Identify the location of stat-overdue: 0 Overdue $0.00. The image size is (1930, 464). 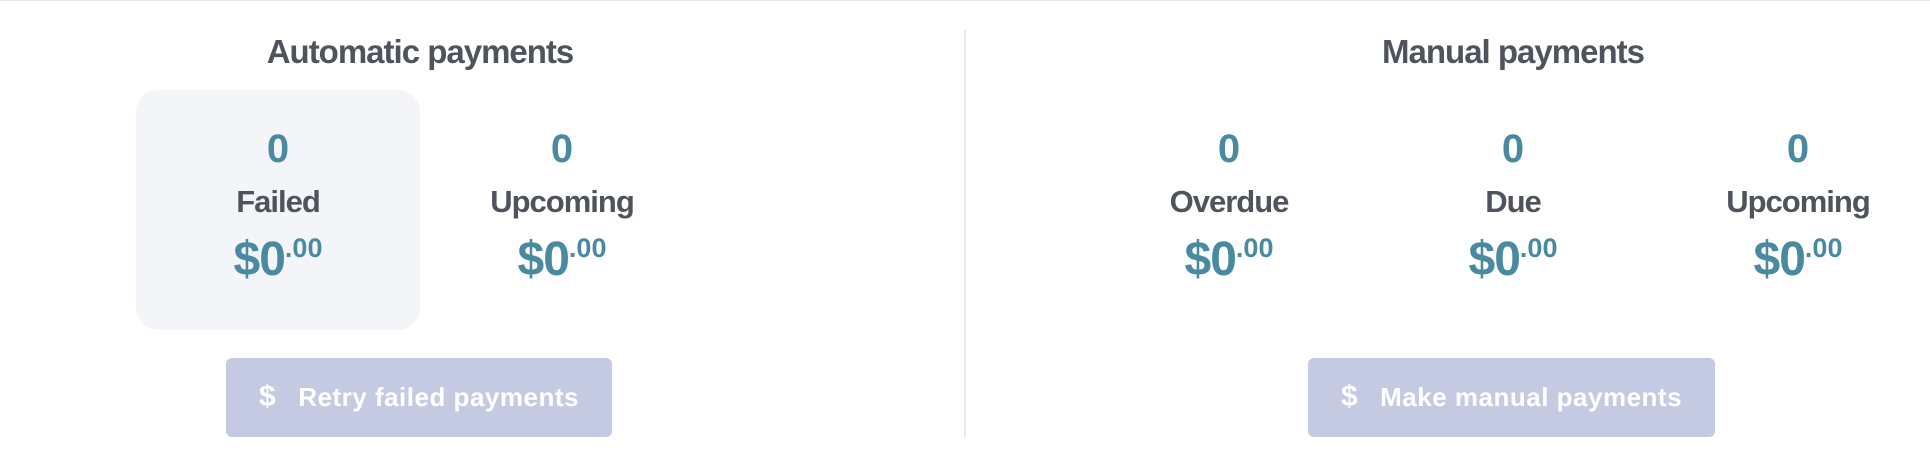
(1229, 210).